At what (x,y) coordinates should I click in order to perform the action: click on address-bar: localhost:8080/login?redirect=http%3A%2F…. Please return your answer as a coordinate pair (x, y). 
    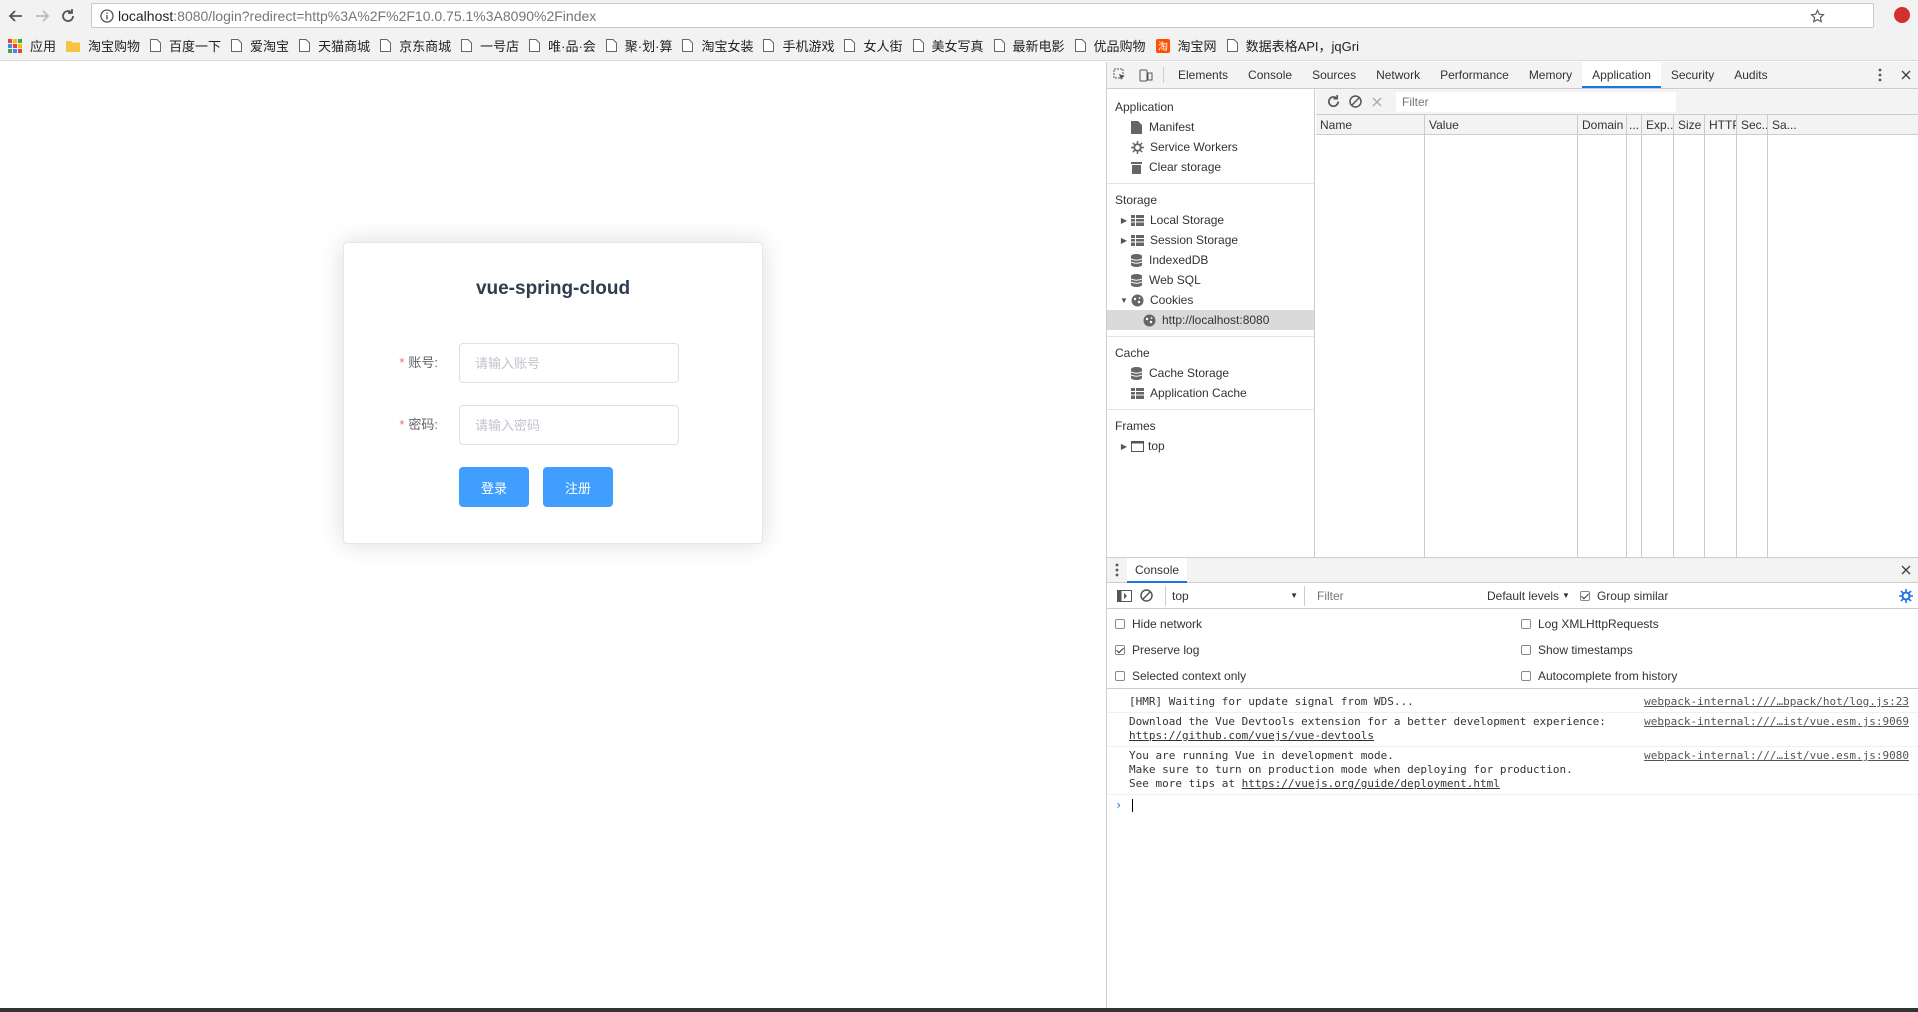
    Looking at the image, I should click on (982, 15).